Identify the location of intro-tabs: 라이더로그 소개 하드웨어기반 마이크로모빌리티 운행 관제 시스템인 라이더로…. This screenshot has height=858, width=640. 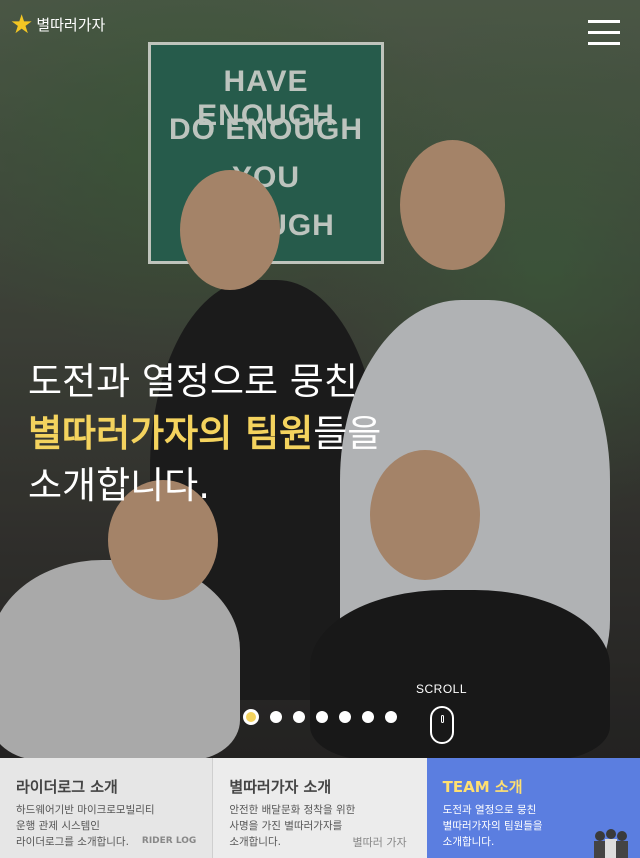
(320, 808).